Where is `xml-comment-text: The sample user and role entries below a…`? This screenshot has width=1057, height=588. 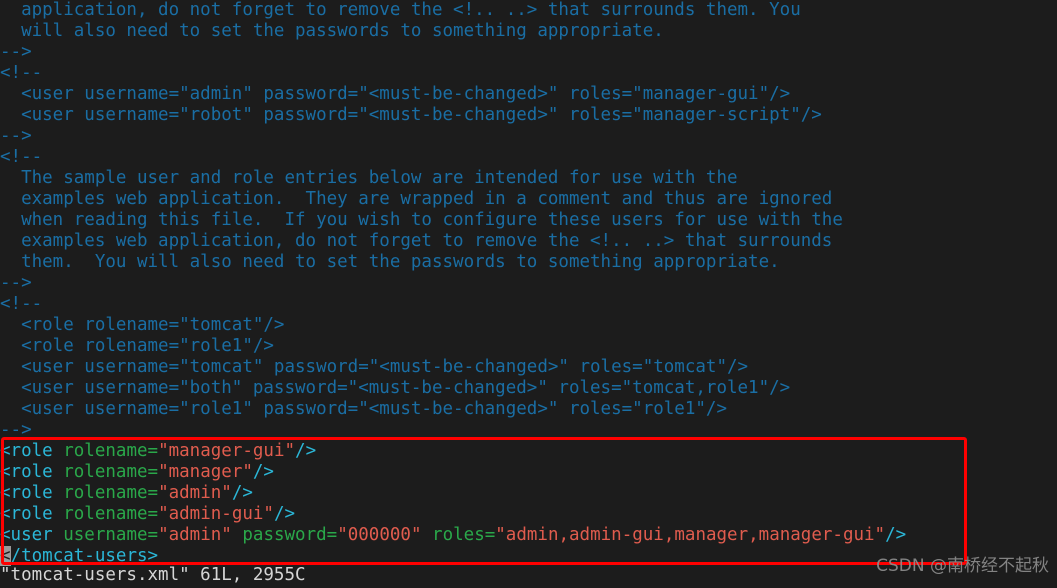 xml-comment-text: The sample user and role entries below a… is located at coordinates (369, 178).